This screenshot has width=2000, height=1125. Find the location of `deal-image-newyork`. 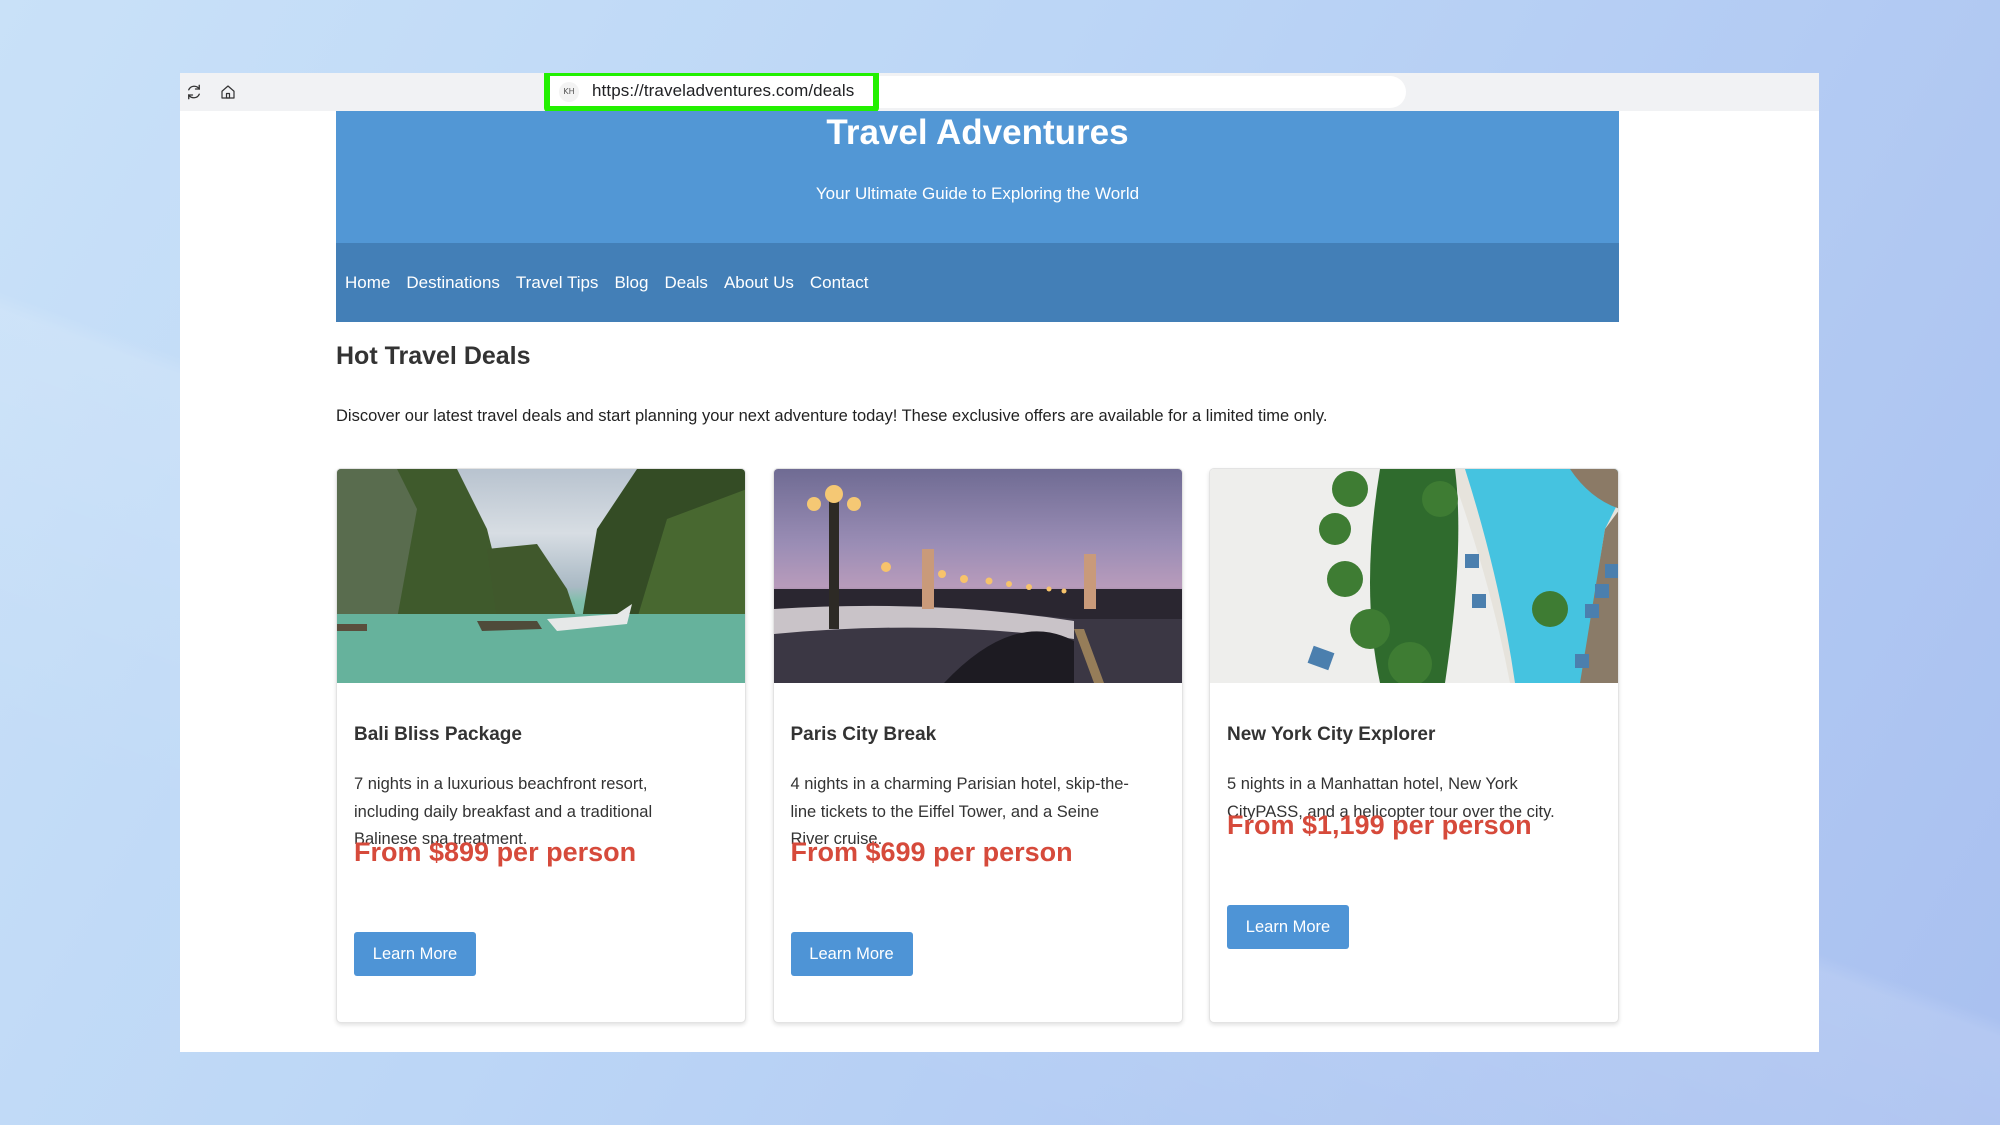

deal-image-newyork is located at coordinates (1414, 576).